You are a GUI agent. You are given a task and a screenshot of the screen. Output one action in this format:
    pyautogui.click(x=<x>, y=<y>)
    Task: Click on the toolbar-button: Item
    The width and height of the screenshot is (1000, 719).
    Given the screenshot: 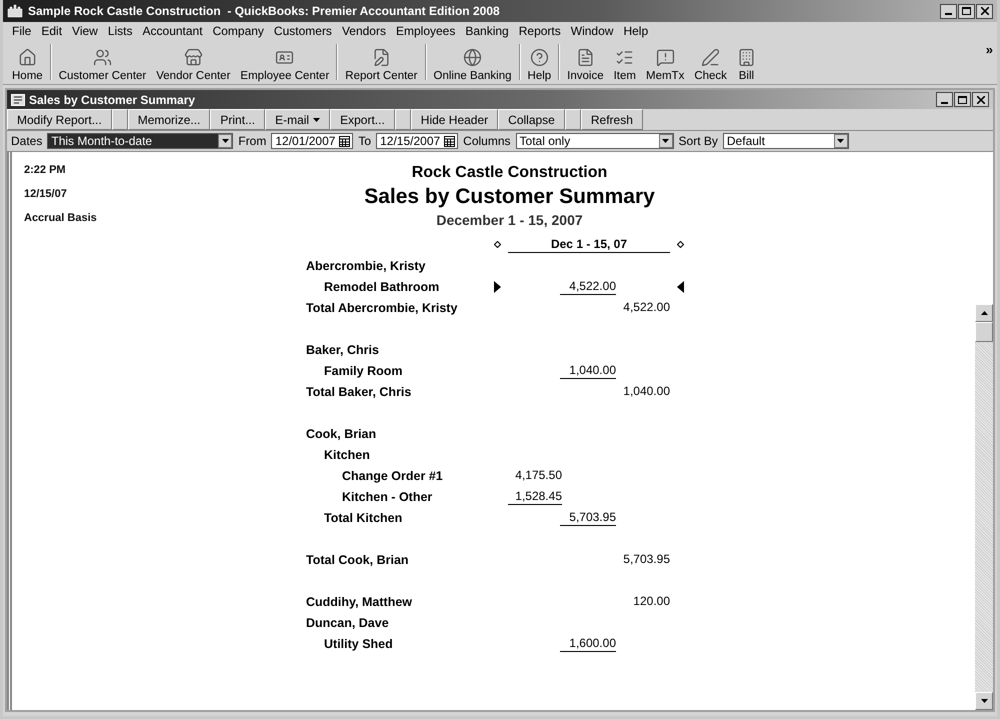 What is the action you would take?
    pyautogui.click(x=624, y=62)
    